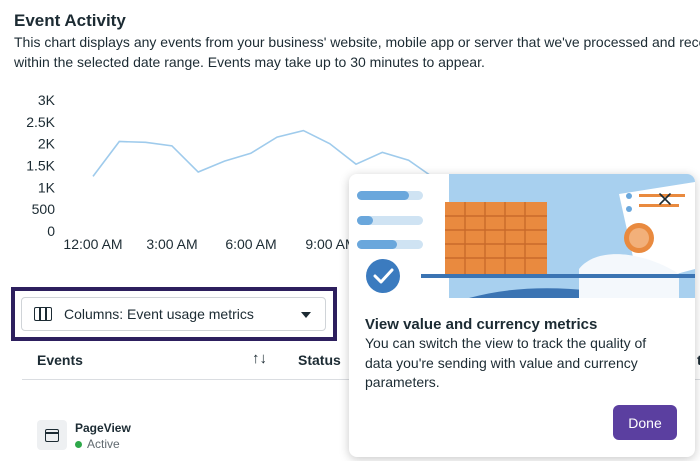 The image size is (700, 461). What do you see at coordinates (47, 100) in the screenshot?
I see `y-tick-label: 3K` at bounding box center [47, 100].